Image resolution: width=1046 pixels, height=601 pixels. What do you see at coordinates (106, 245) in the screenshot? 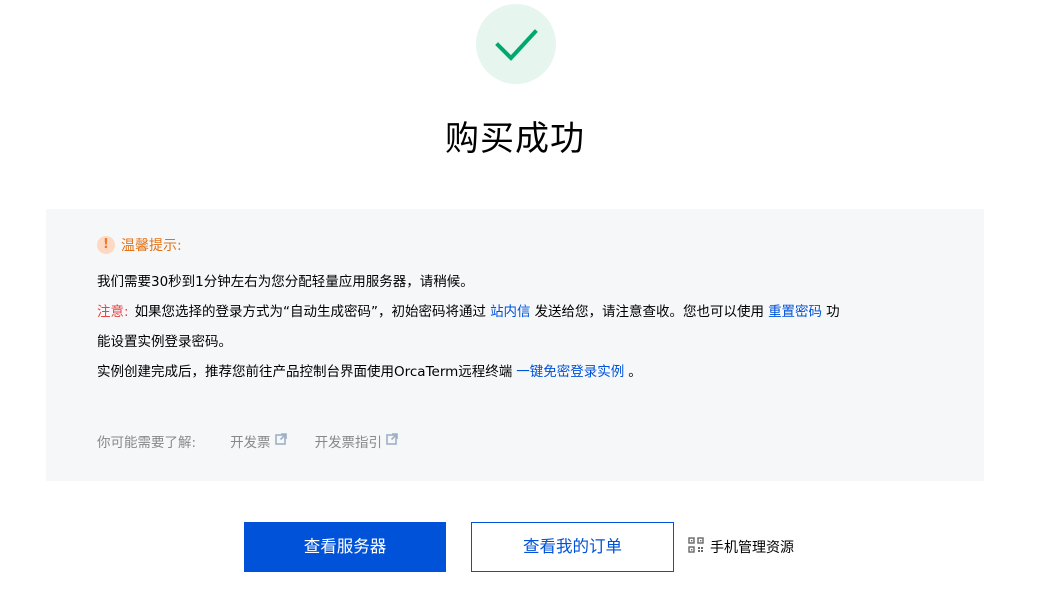
I see `warning-circle-icon: !` at bounding box center [106, 245].